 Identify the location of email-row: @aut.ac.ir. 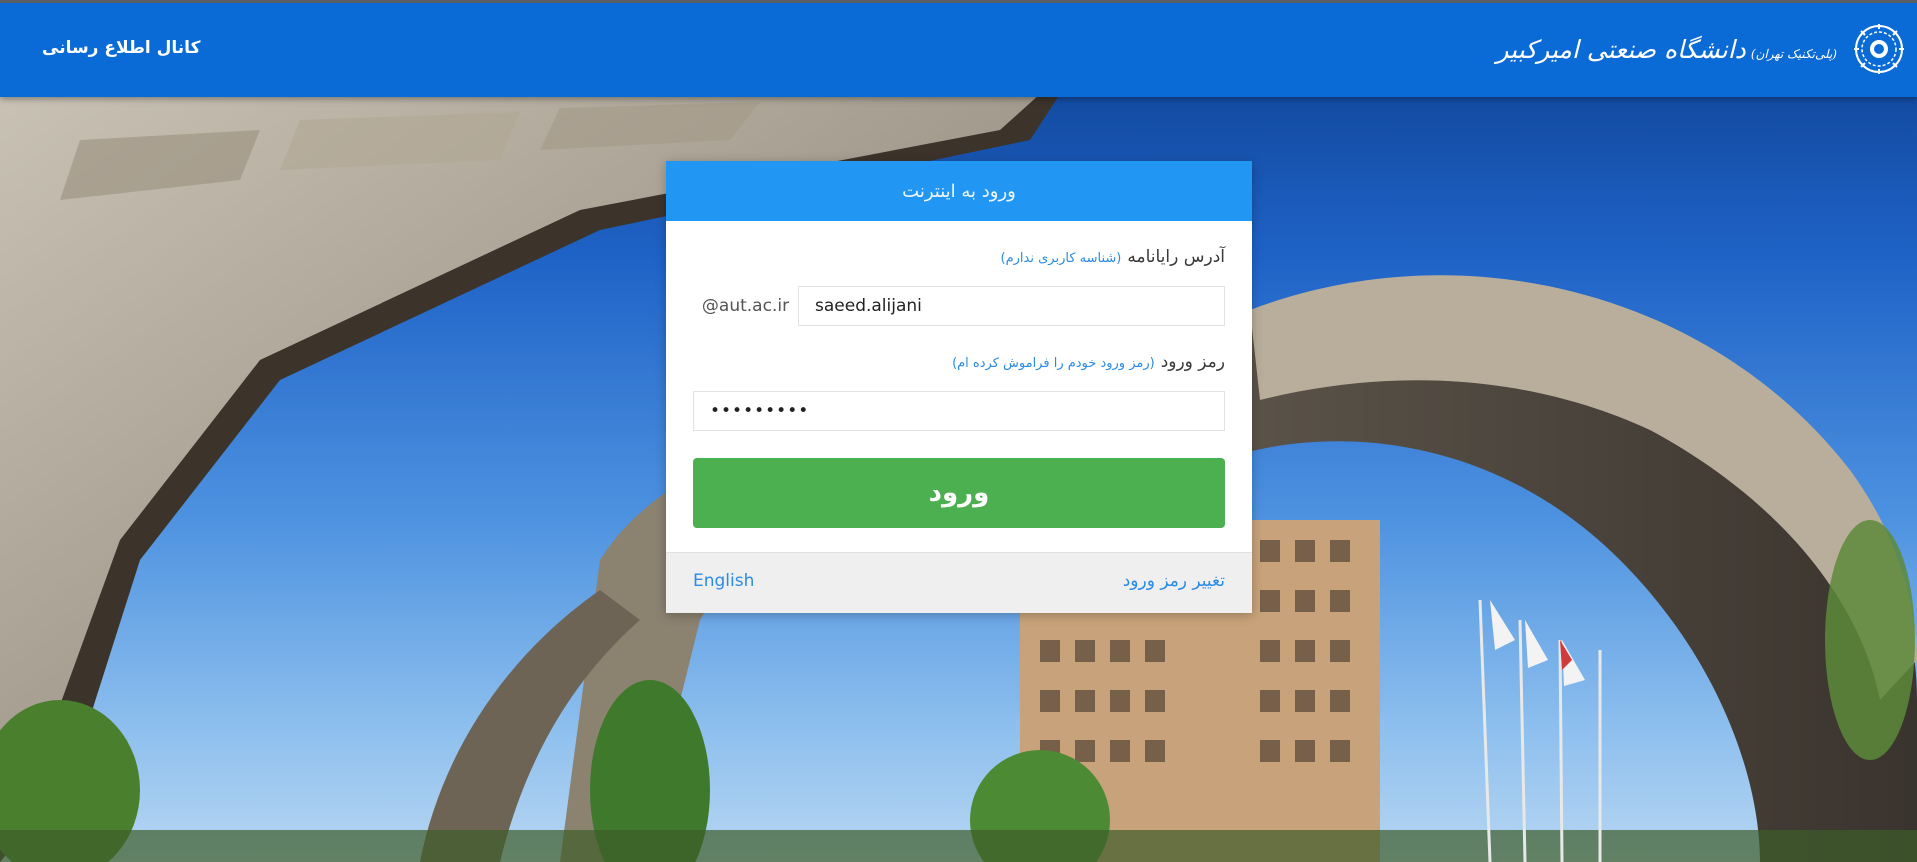
(959, 306).